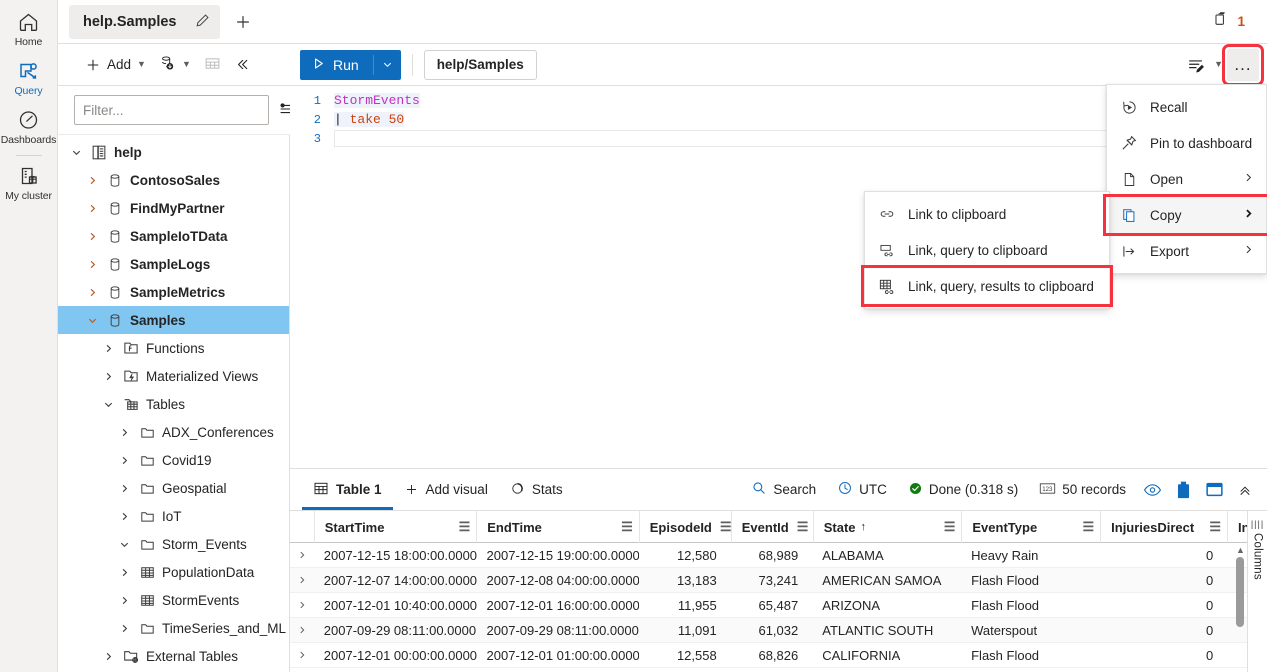  What do you see at coordinates (446, 489) in the screenshot?
I see `tab-add-visual: Add visual` at bounding box center [446, 489].